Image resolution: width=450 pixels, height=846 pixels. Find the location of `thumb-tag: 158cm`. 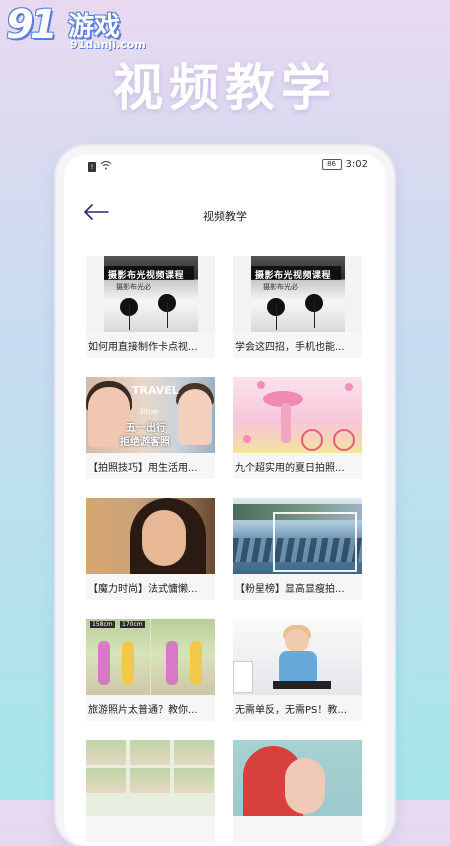

thumb-tag: 158cm is located at coordinates (102, 624).